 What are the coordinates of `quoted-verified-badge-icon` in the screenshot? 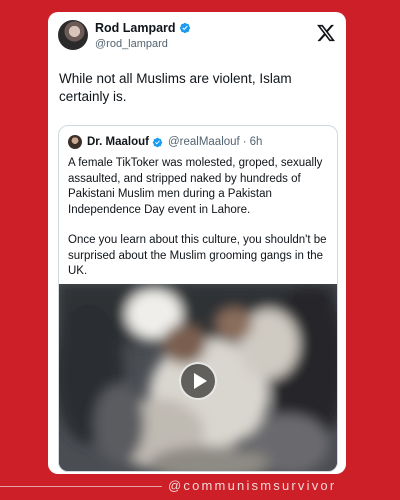 It's located at (157, 142).